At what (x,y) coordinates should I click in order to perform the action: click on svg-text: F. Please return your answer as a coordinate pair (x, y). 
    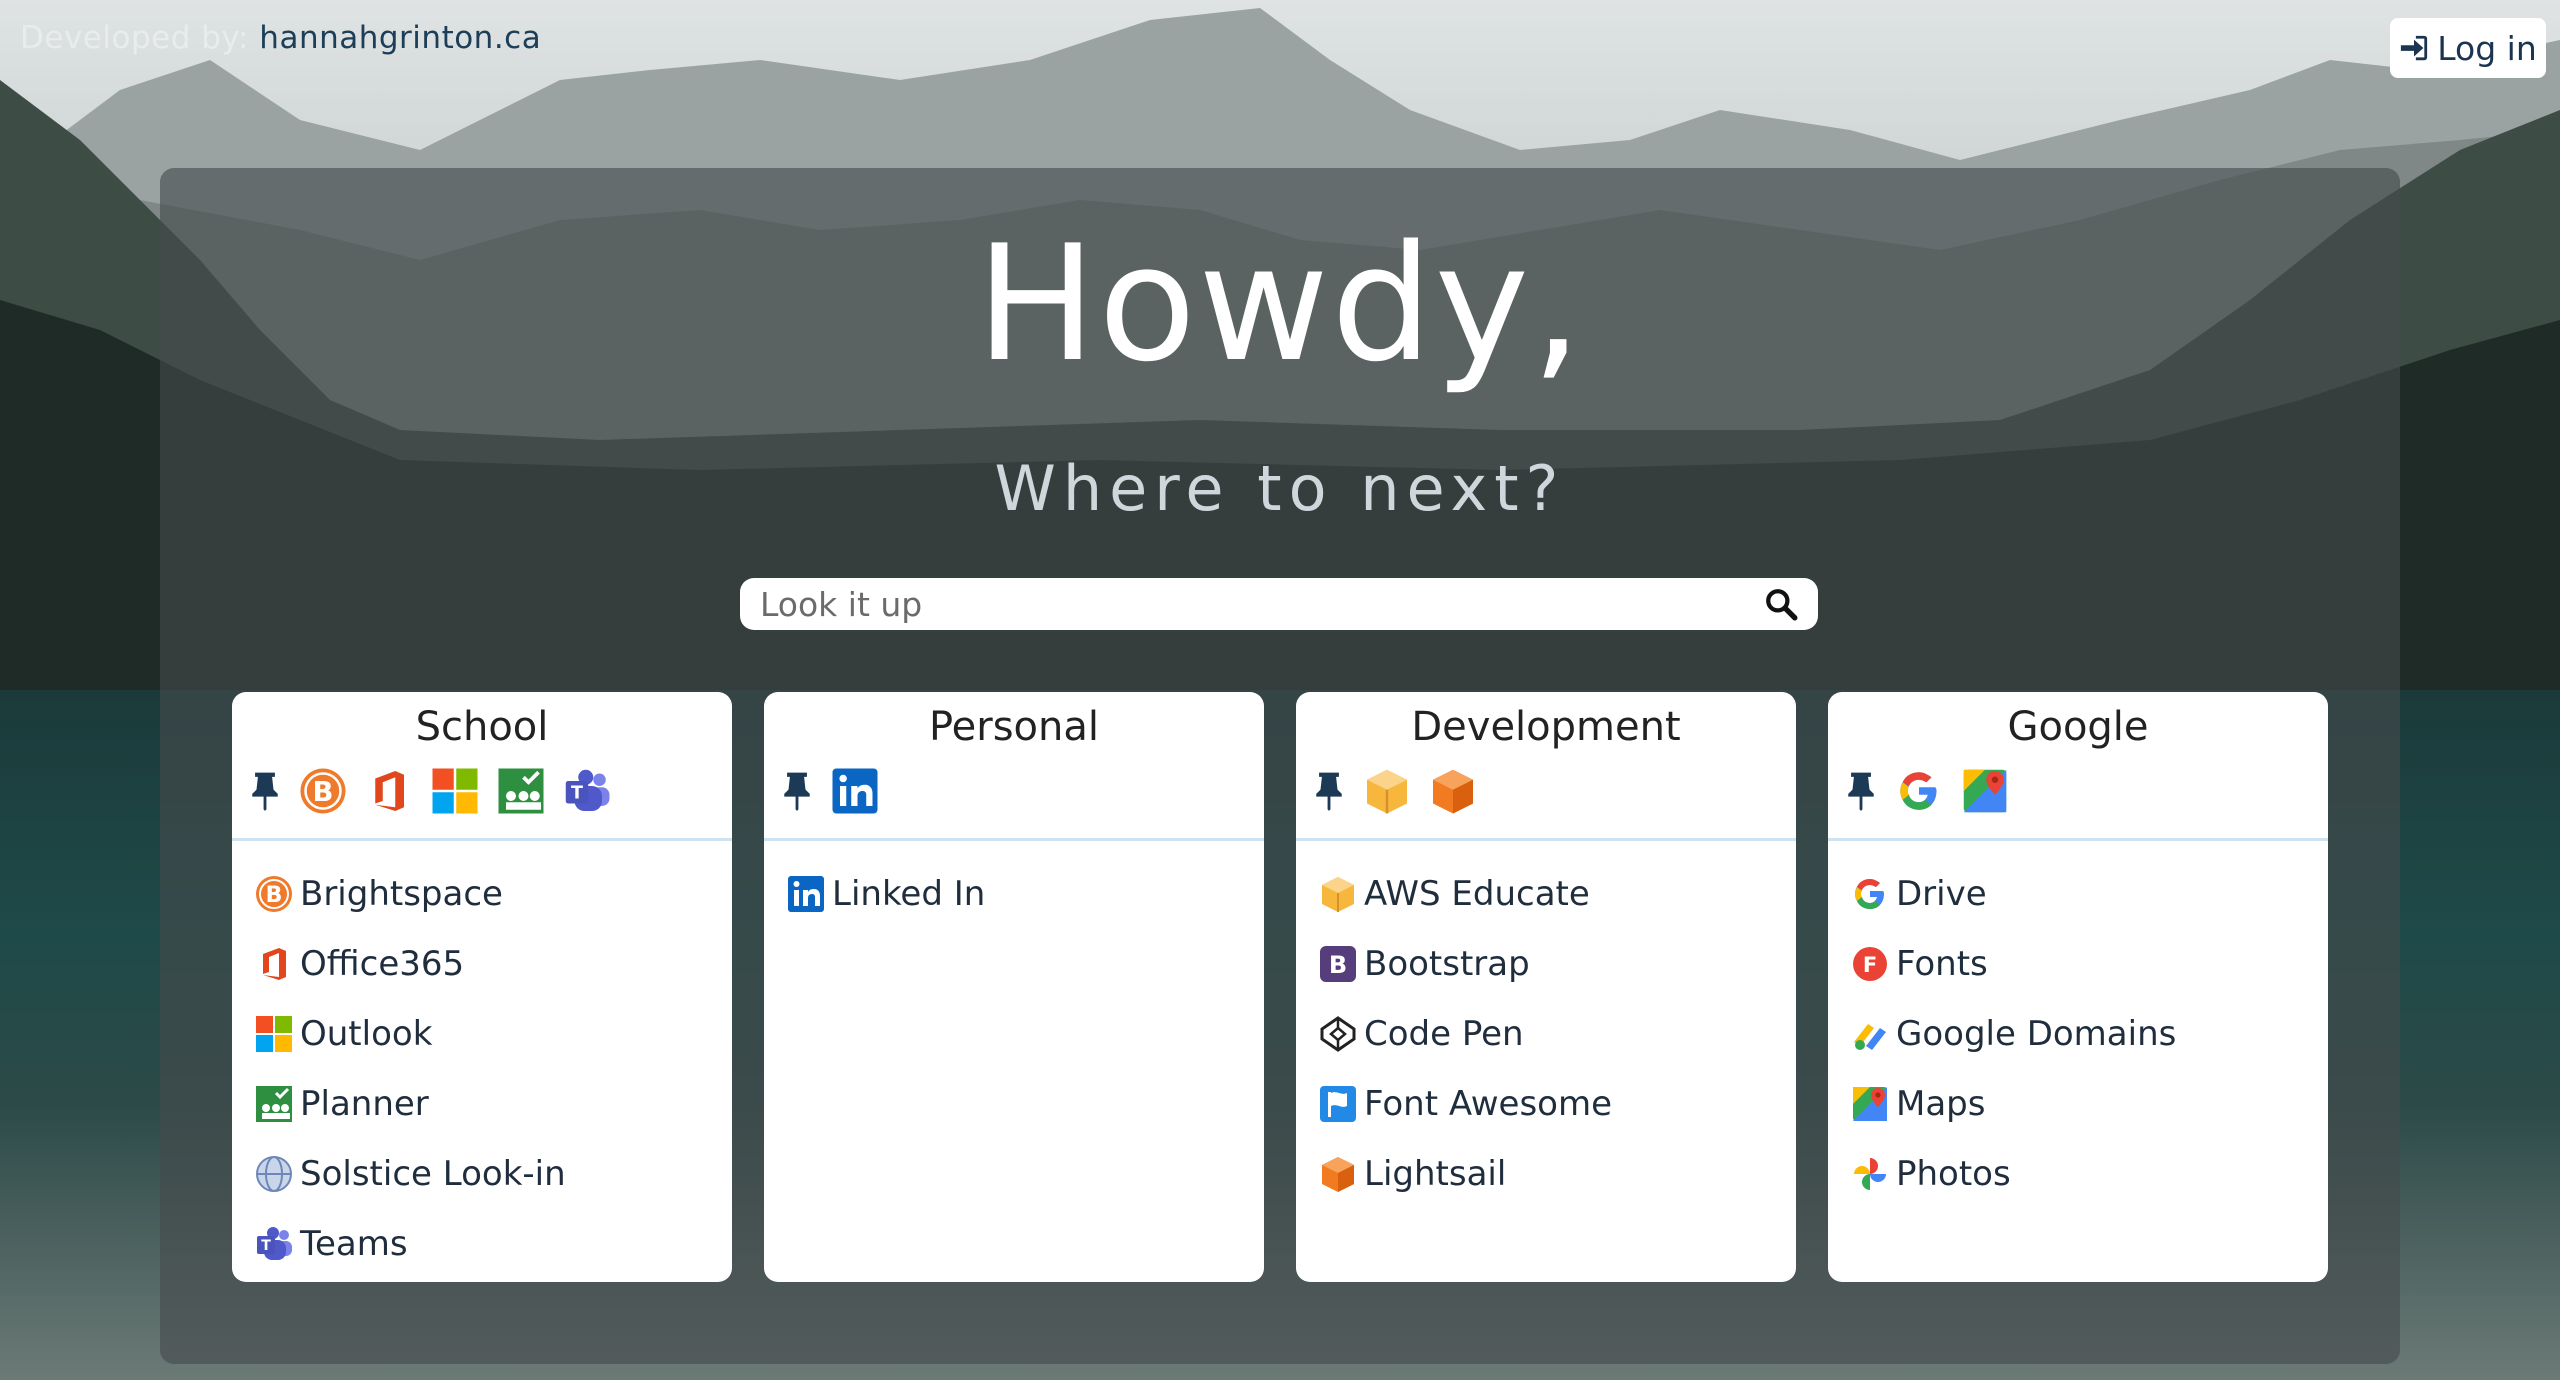
    Looking at the image, I should click on (1870, 965).